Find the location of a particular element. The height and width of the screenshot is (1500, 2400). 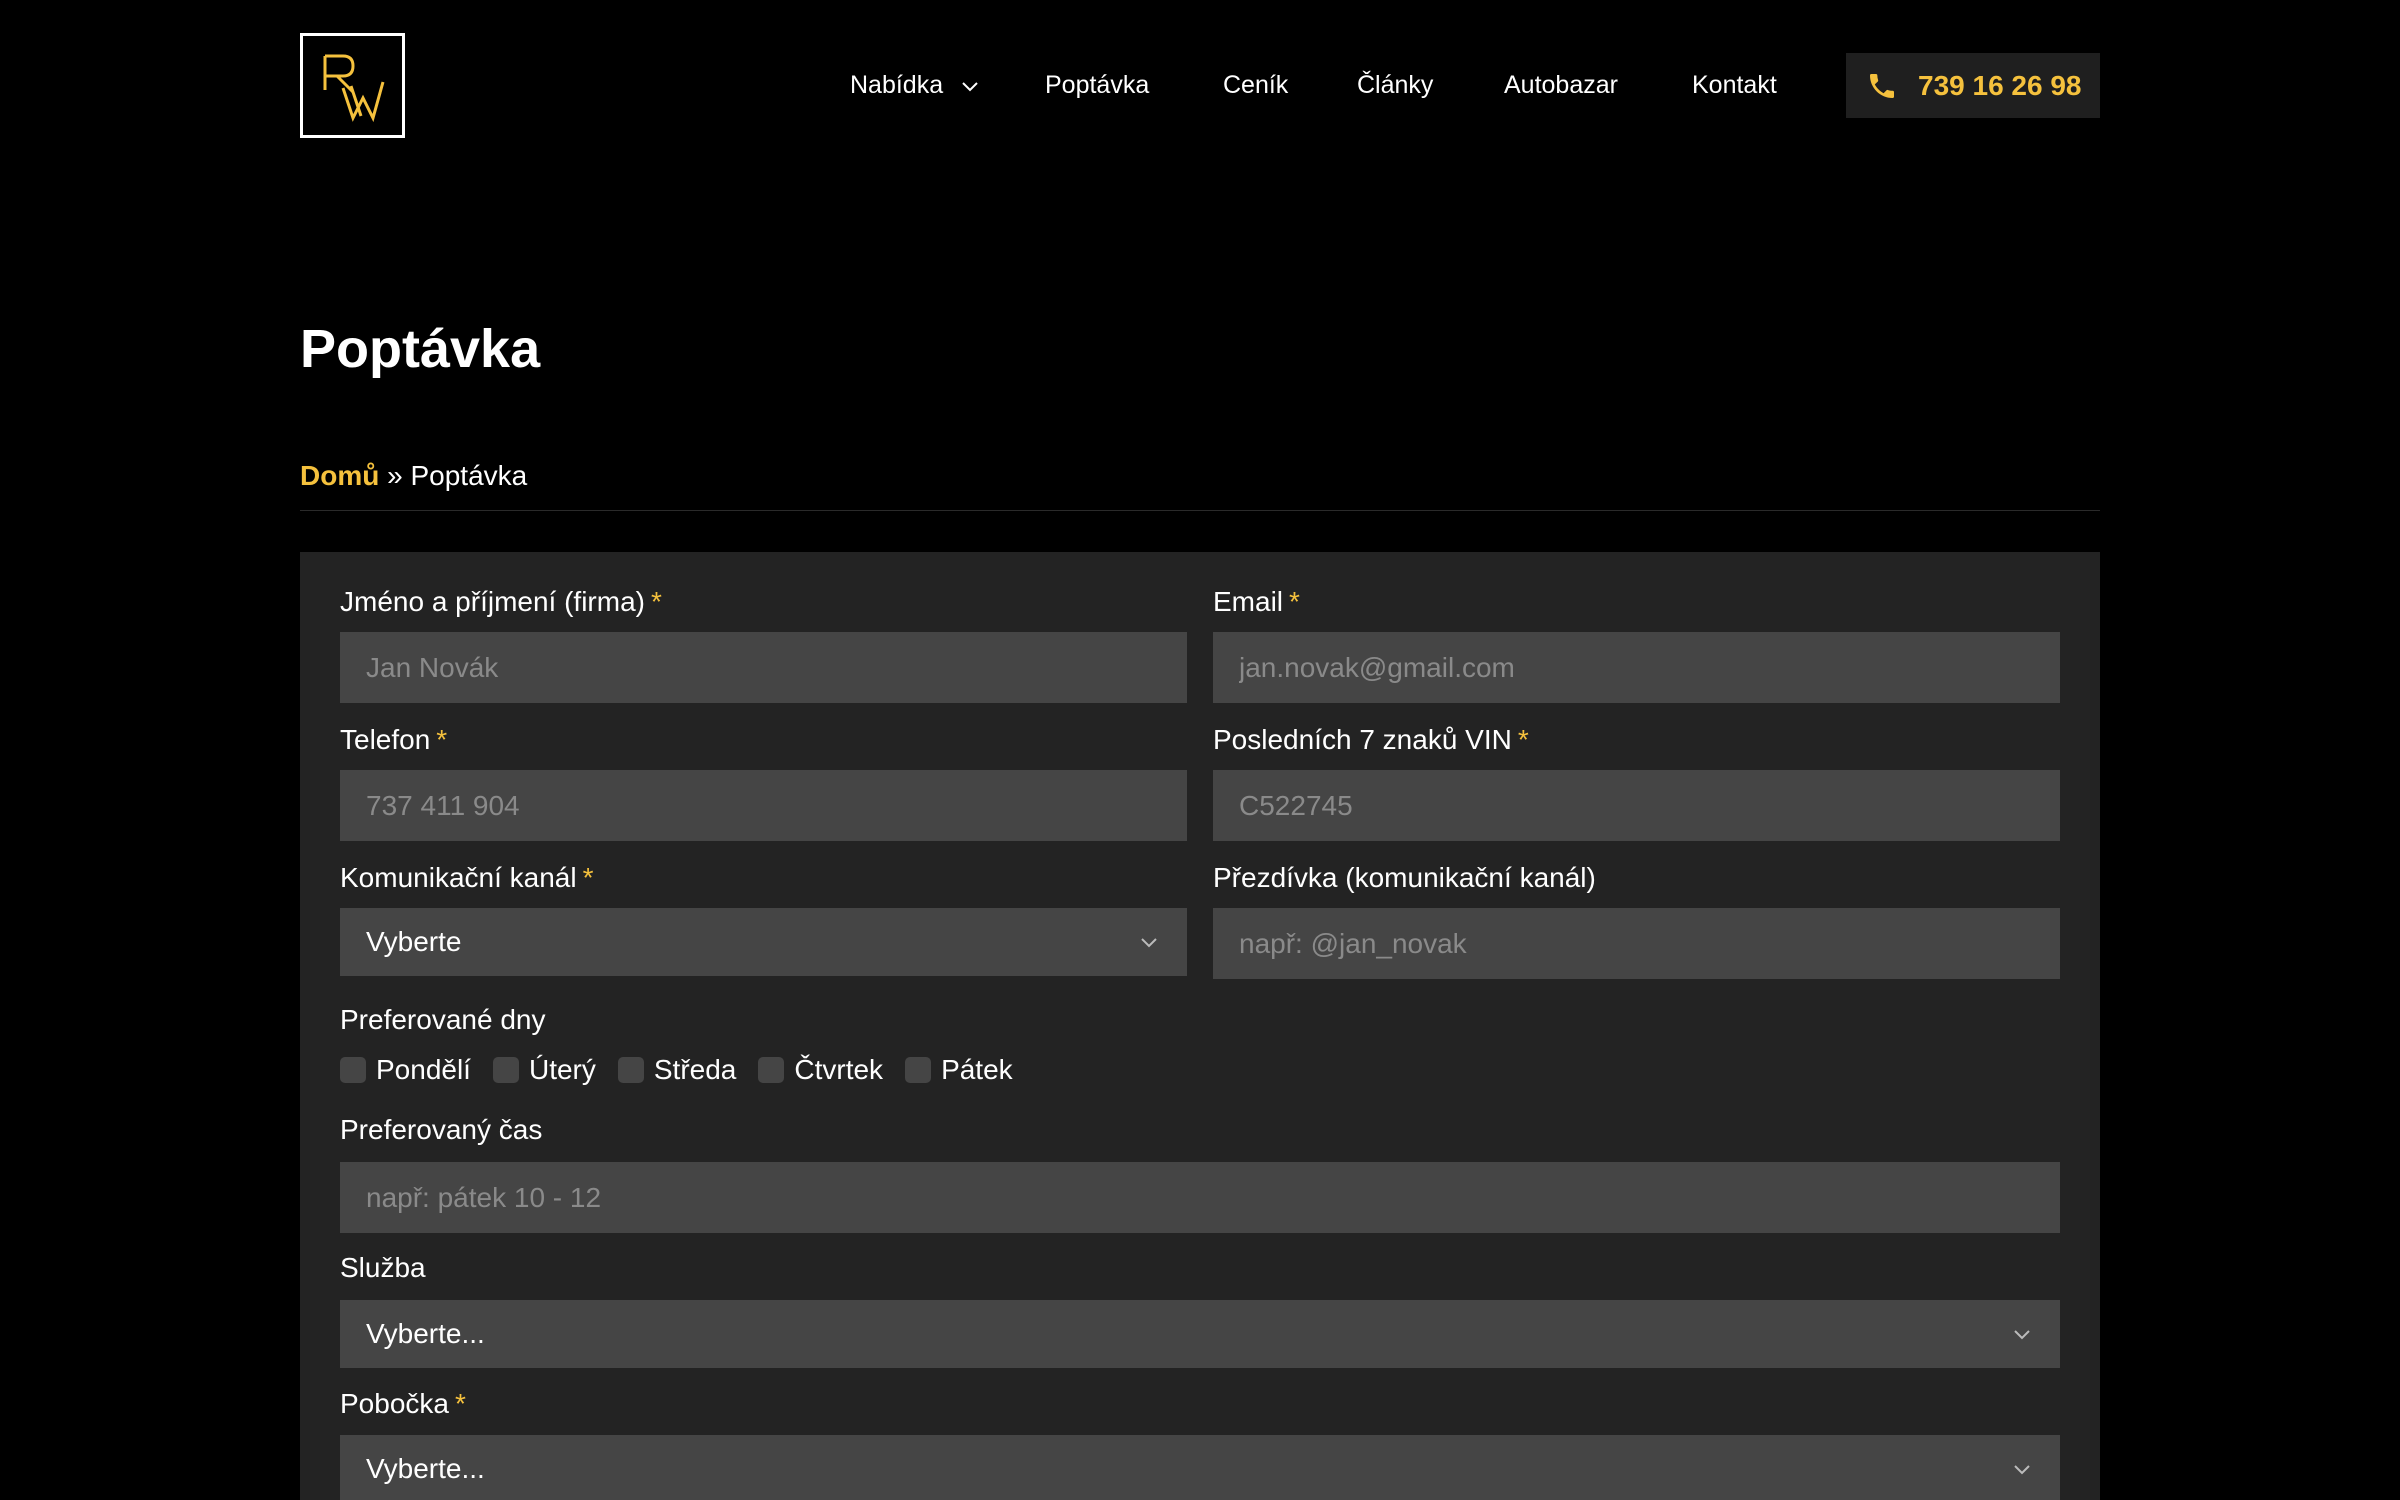

email-label: Email * is located at coordinates (1256, 602).